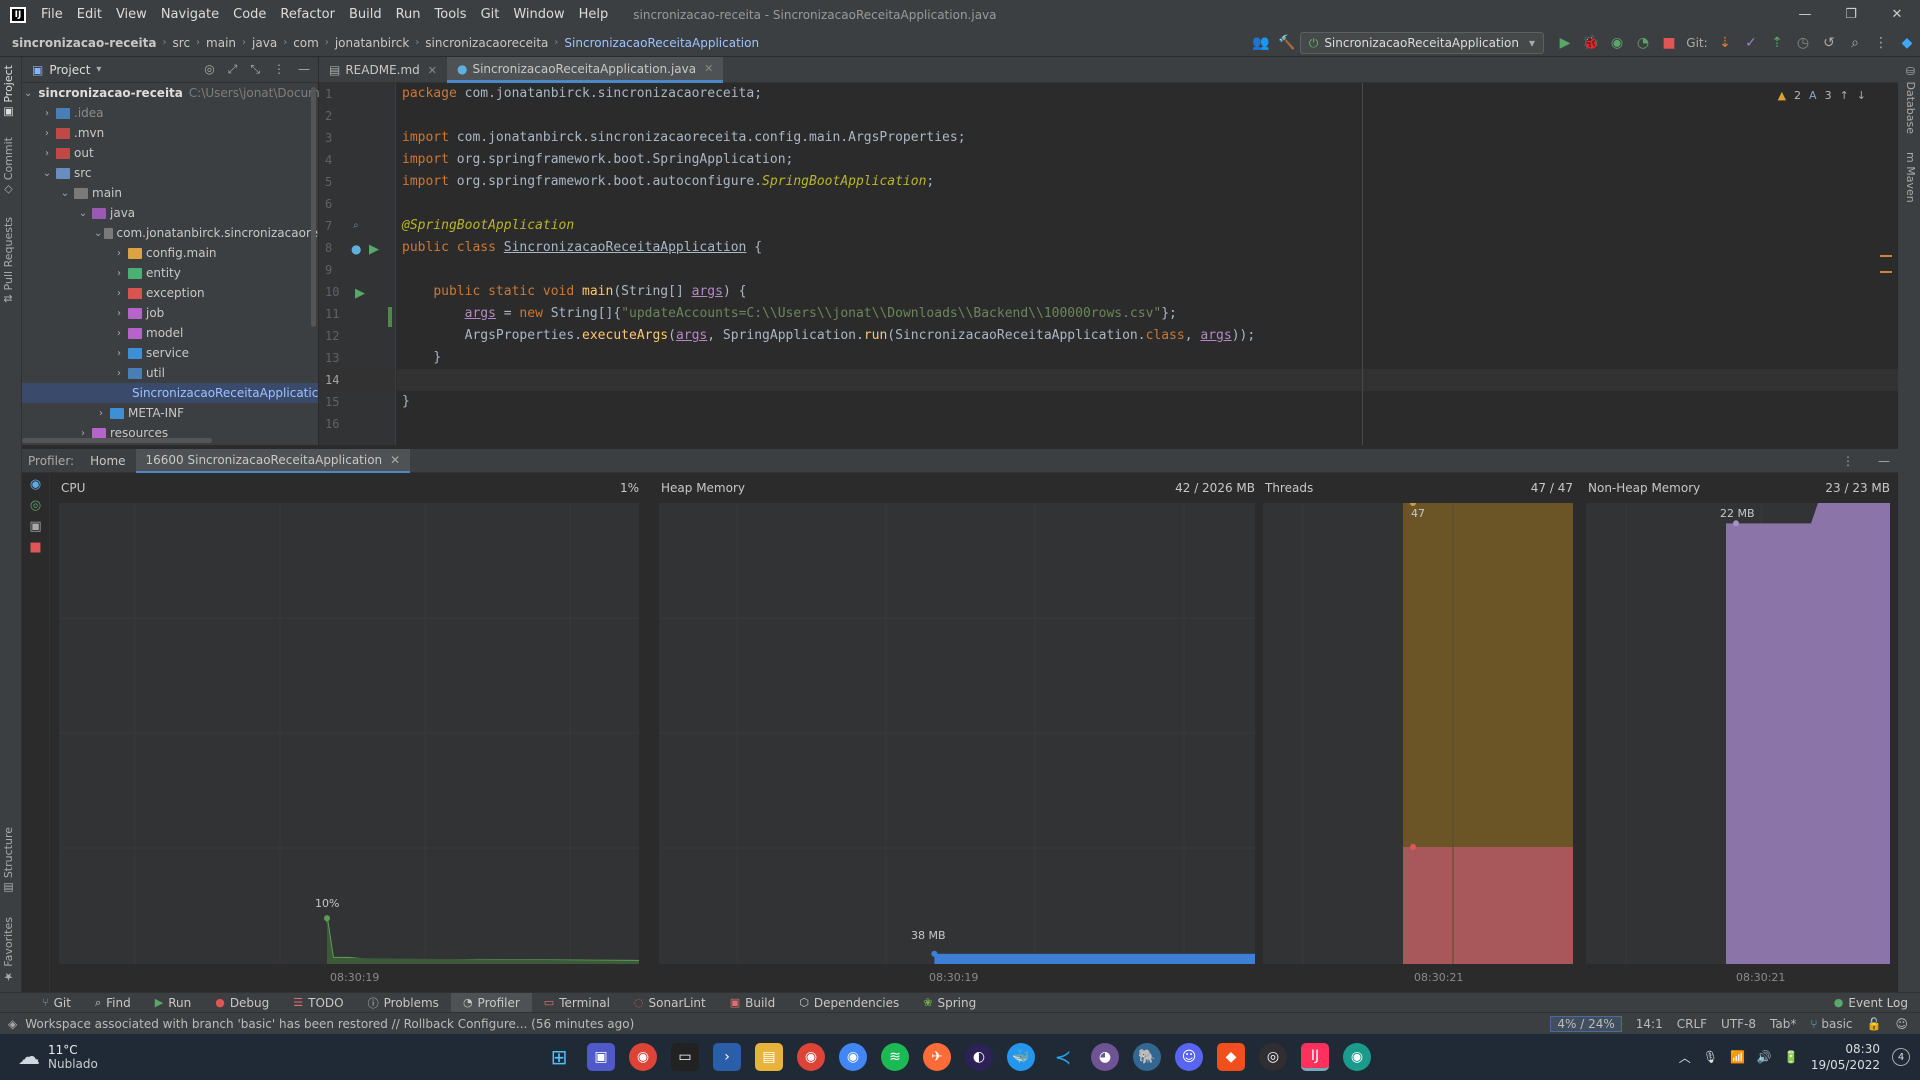 This screenshot has width=1920, height=1080. I want to click on clock: 08:30 19/05/2022, so click(1845, 1057).